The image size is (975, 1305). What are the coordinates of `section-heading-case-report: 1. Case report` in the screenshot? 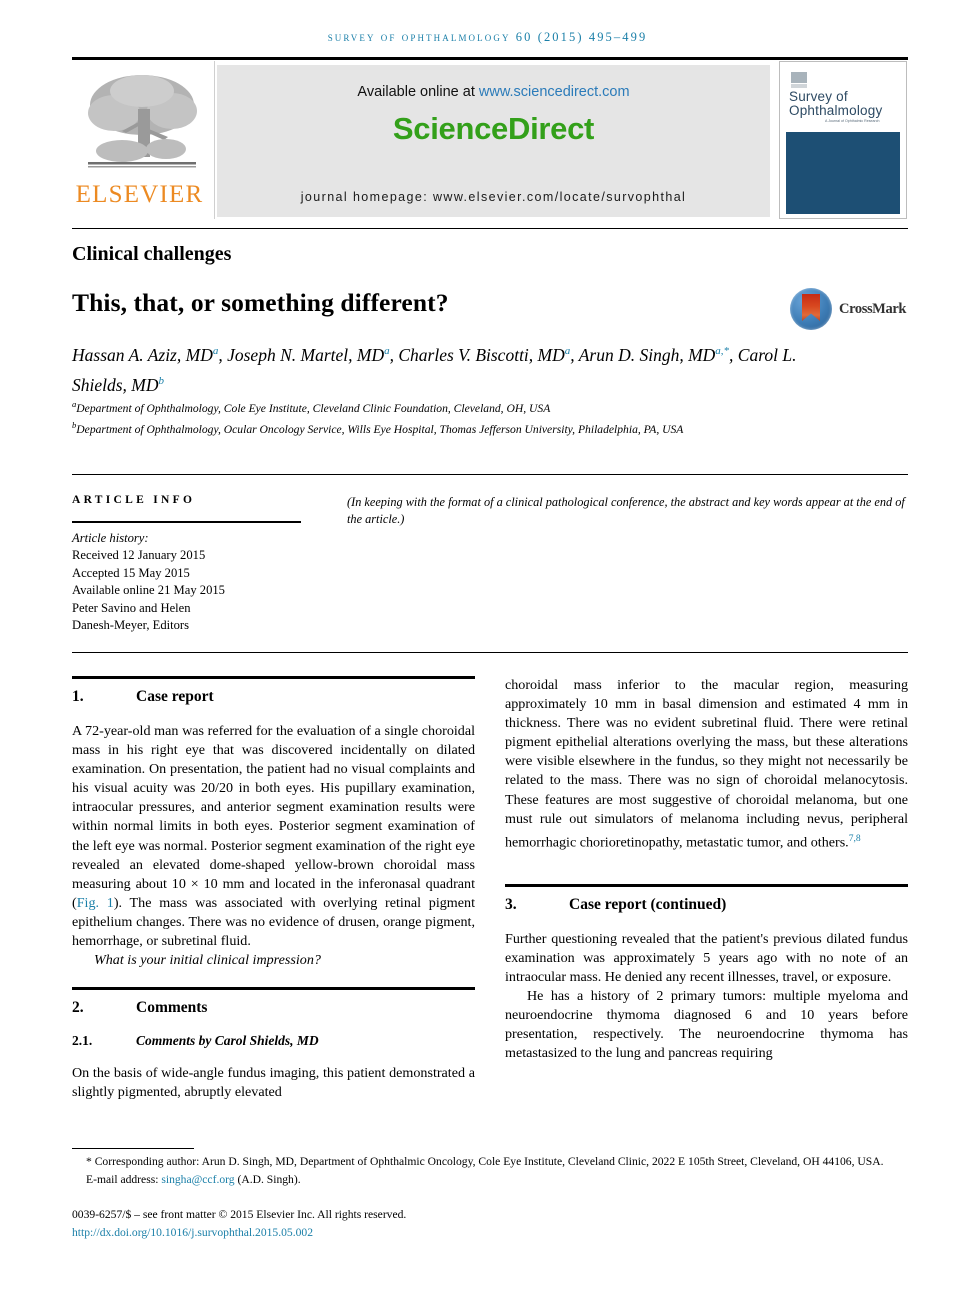 It's located at (273, 697).